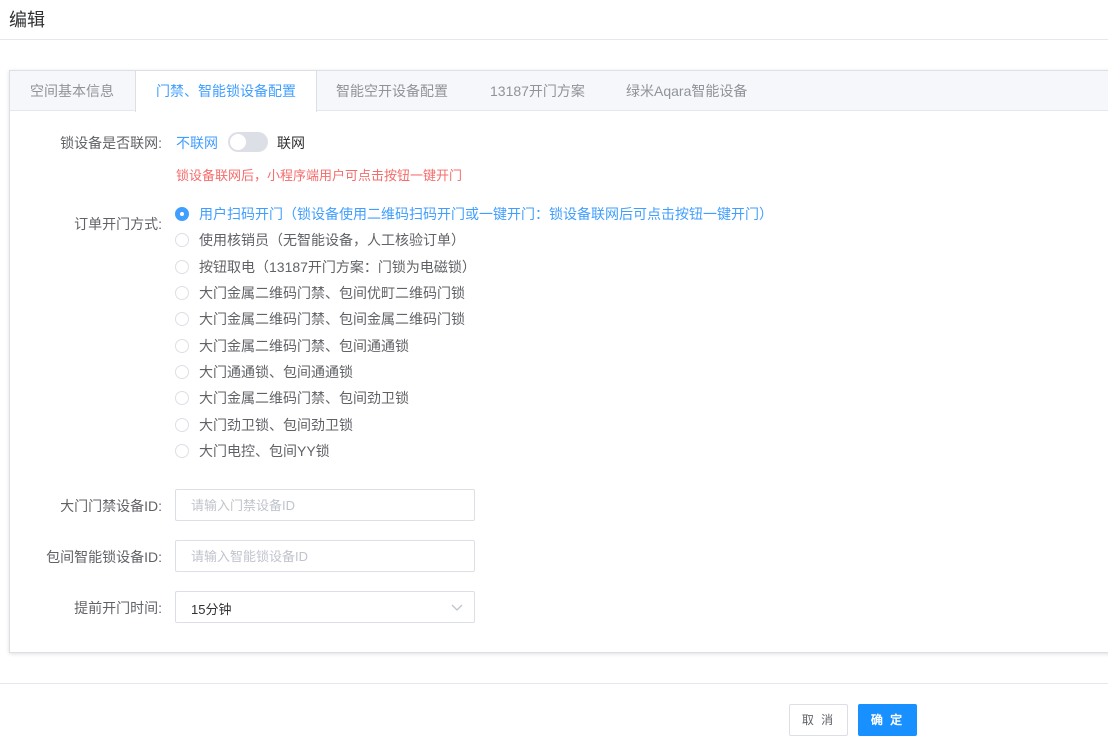 The height and width of the screenshot is (746, 1108). I want to click on radio-option-label: 大门电控、包间YY锁, so click(264, 451).